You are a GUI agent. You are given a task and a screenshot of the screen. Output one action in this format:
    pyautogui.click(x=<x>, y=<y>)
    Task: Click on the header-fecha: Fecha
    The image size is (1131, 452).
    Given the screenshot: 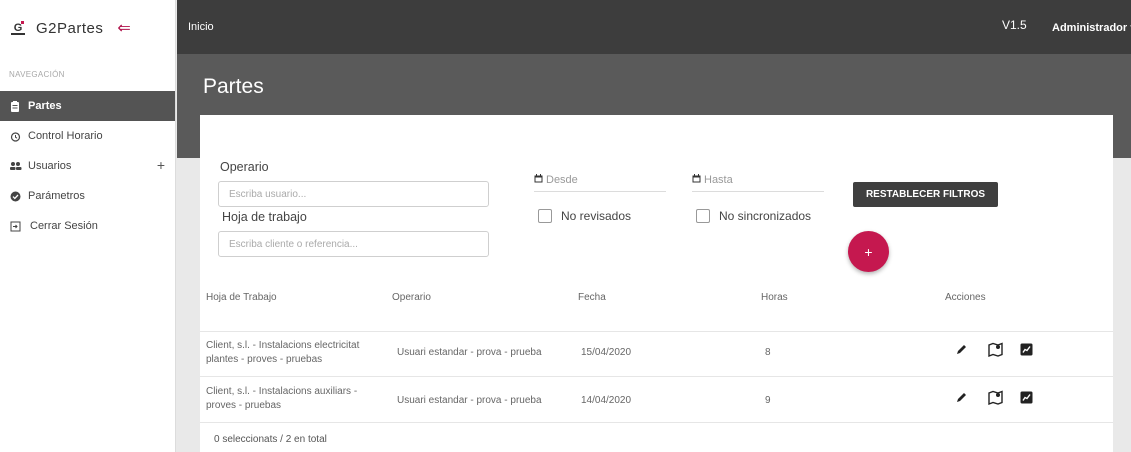 What is the action you would take?
    pyautogui.click(x=592, y=297)
    